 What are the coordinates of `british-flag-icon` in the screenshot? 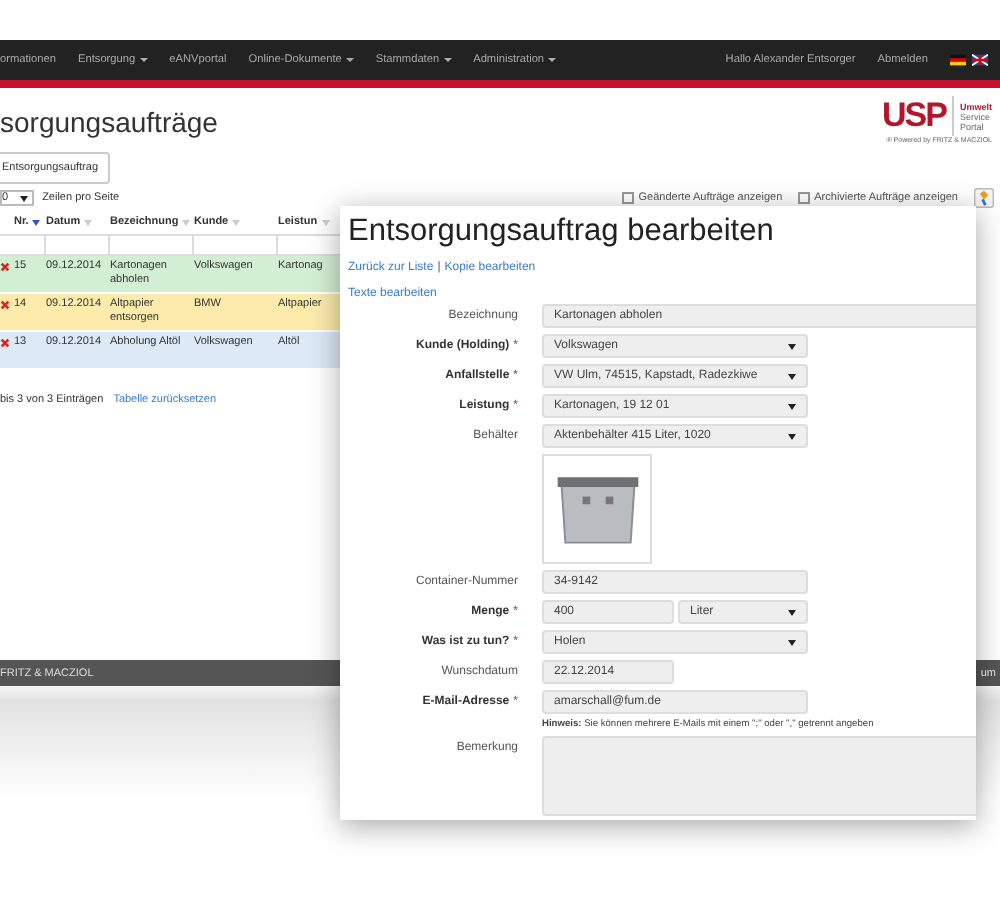 It's located at (980, 60).